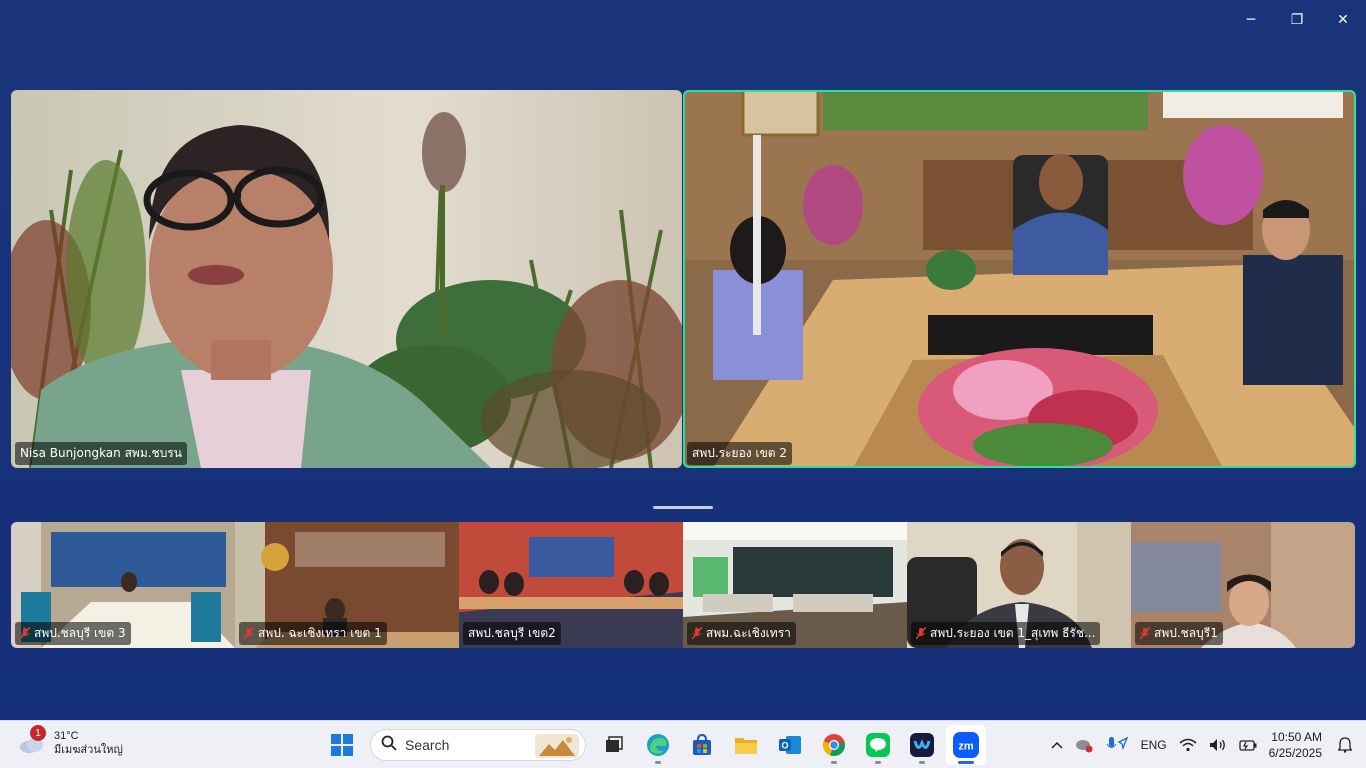 This screenshot has width=1366, height=768. I want to click on taskbar-apps: Search O zm, so click(654, 745).